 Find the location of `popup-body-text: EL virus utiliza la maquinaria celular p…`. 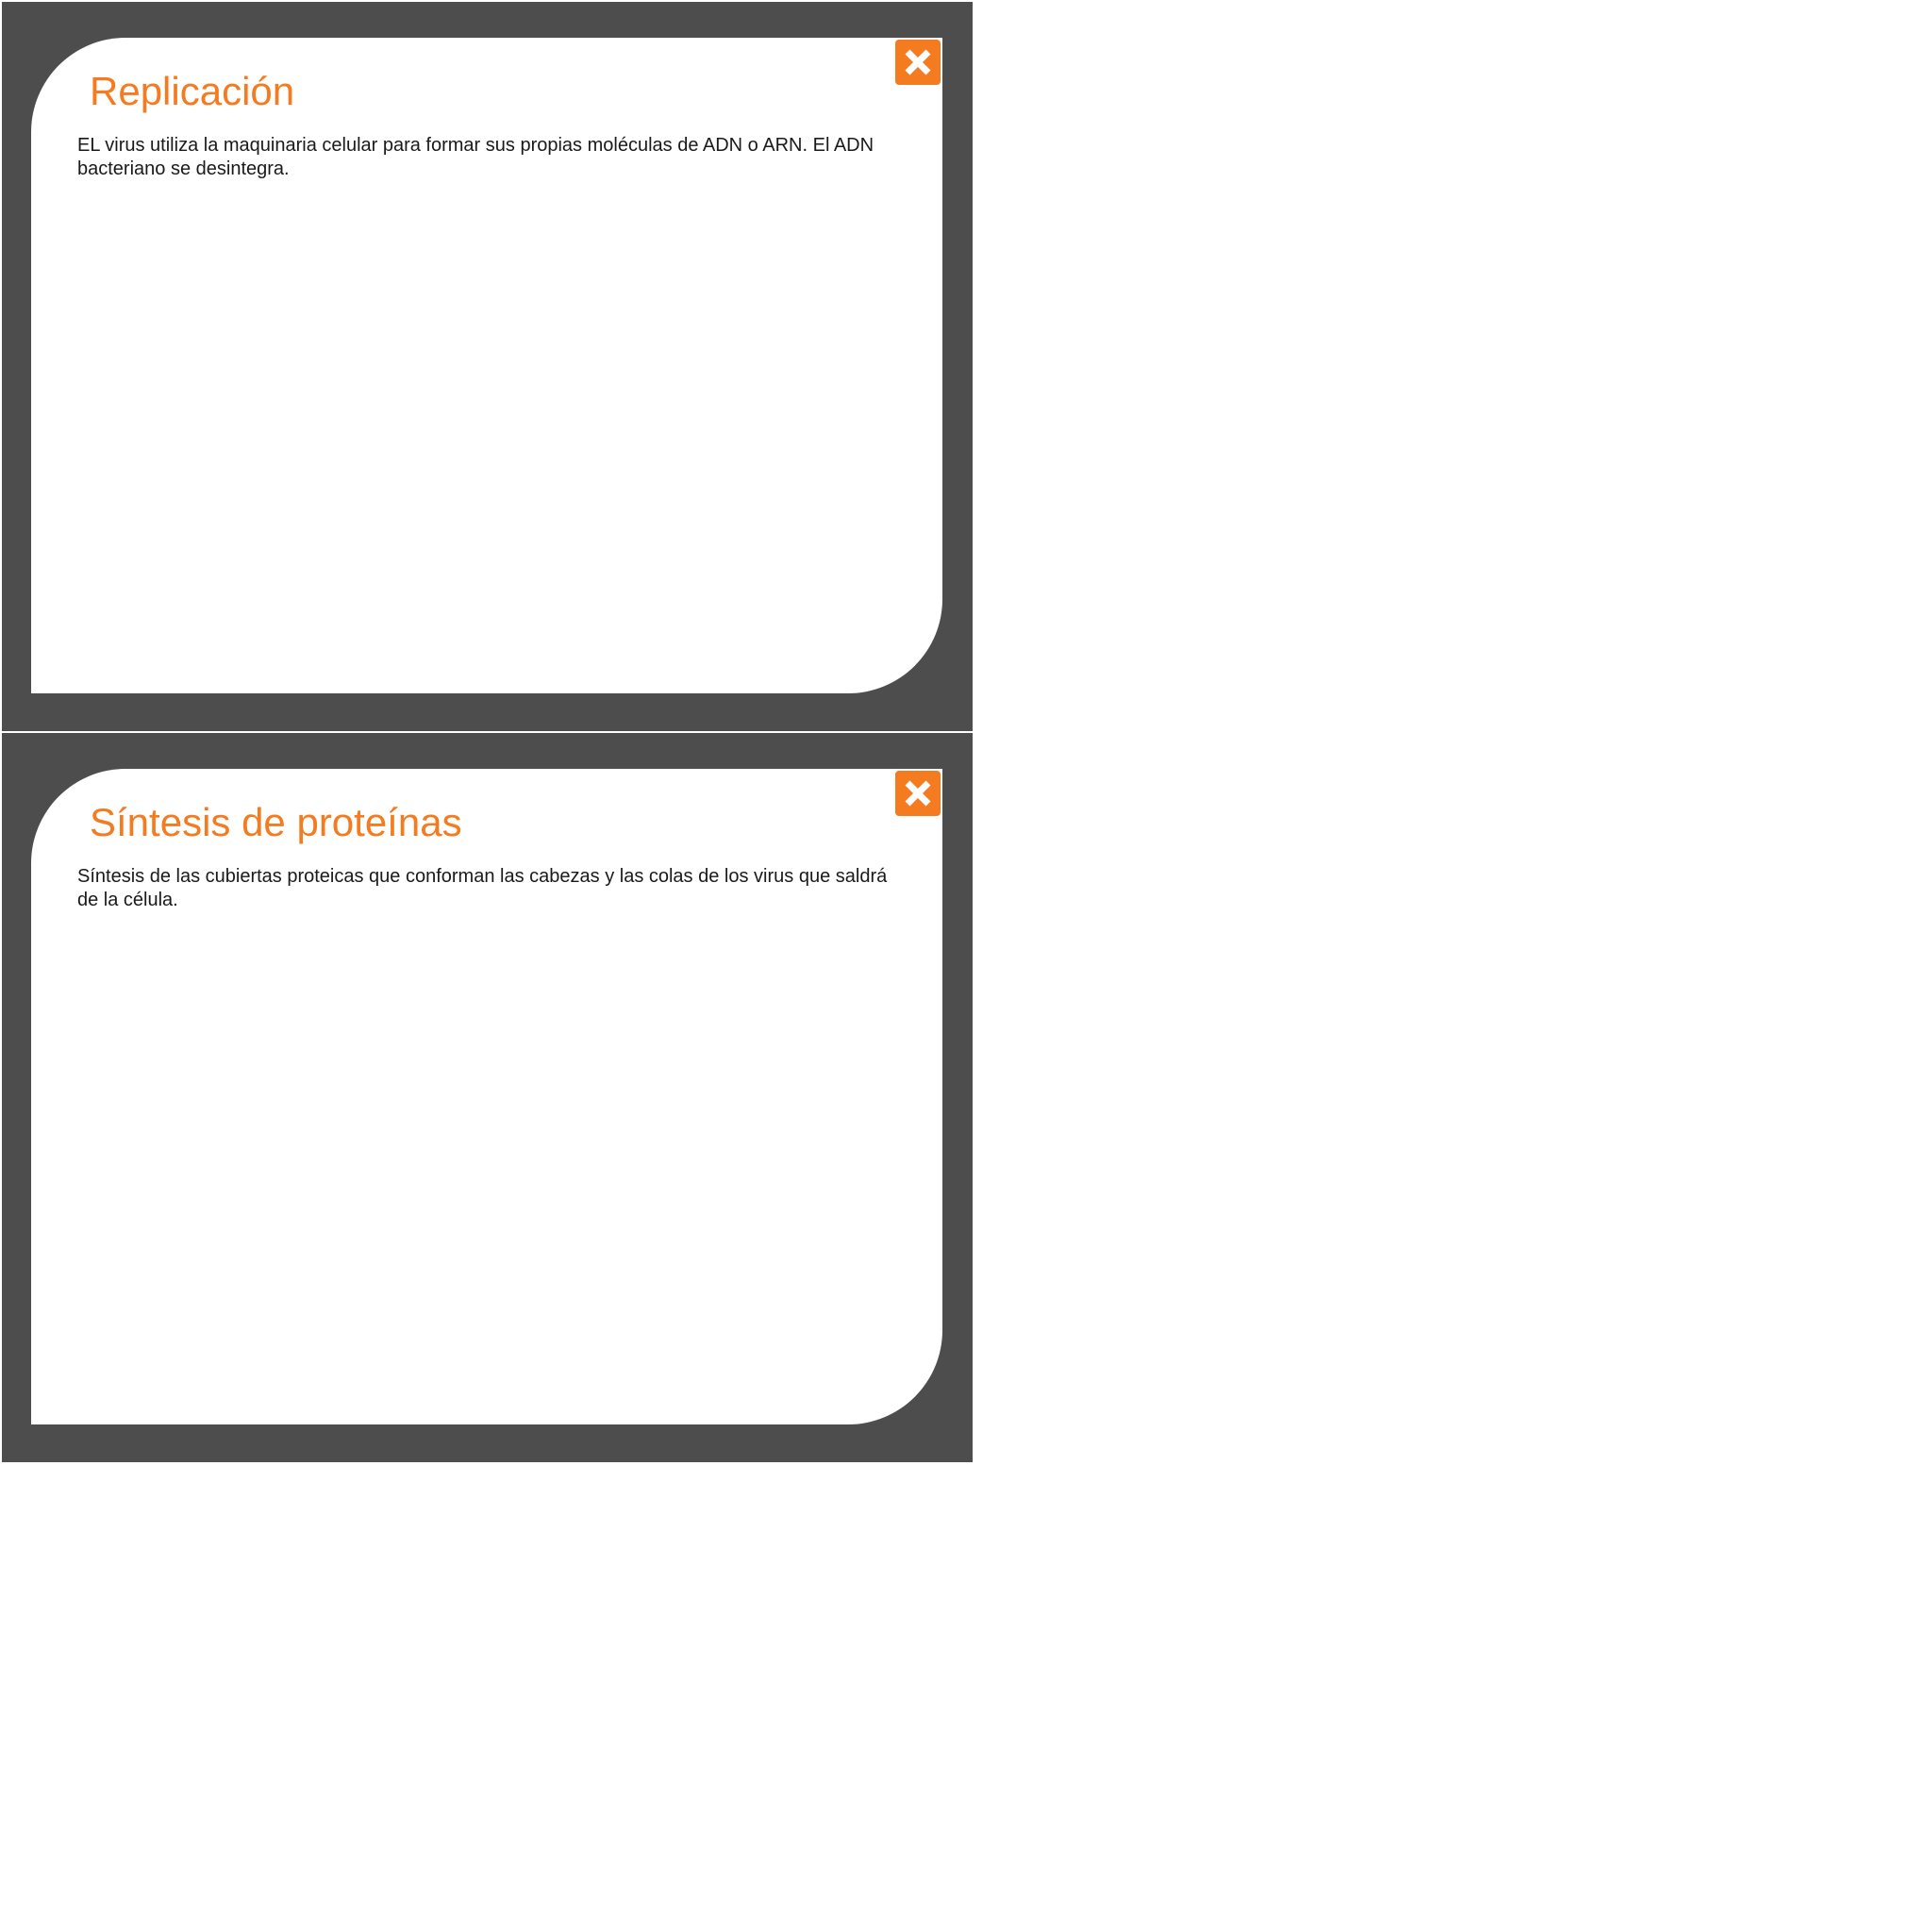

popup-body-text: EL virus utiliza la maquinaria celular p… is located at coordinates (475, 157).